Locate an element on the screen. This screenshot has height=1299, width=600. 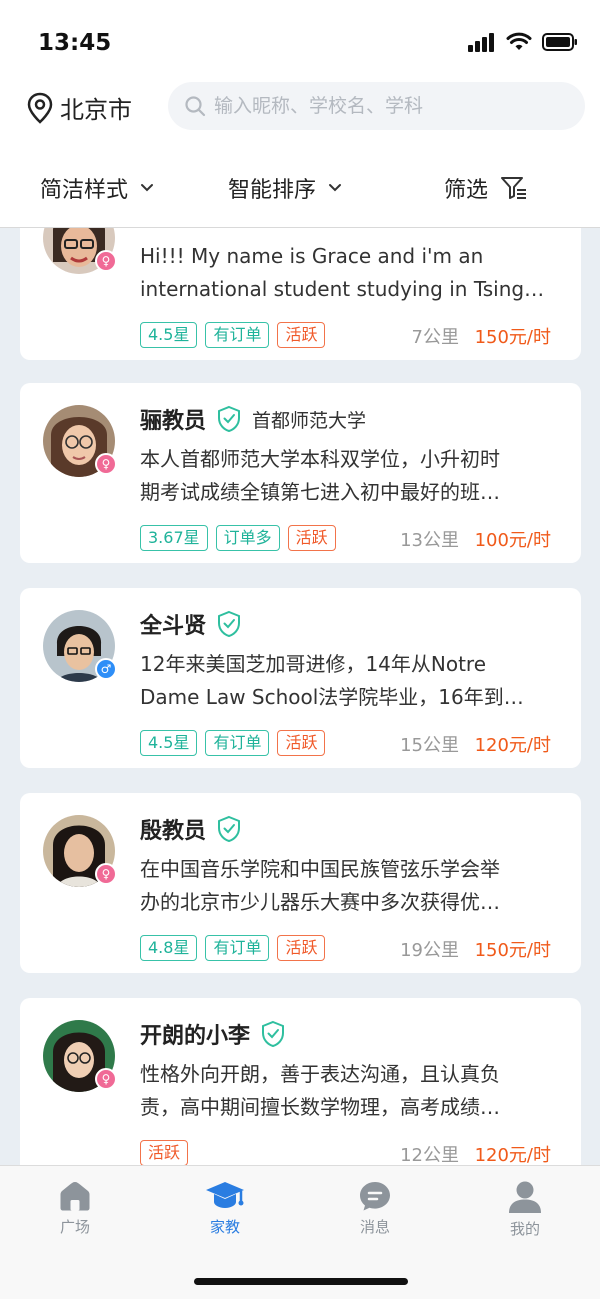
order-tag: 订单多 is located at coordinates (247, 538).